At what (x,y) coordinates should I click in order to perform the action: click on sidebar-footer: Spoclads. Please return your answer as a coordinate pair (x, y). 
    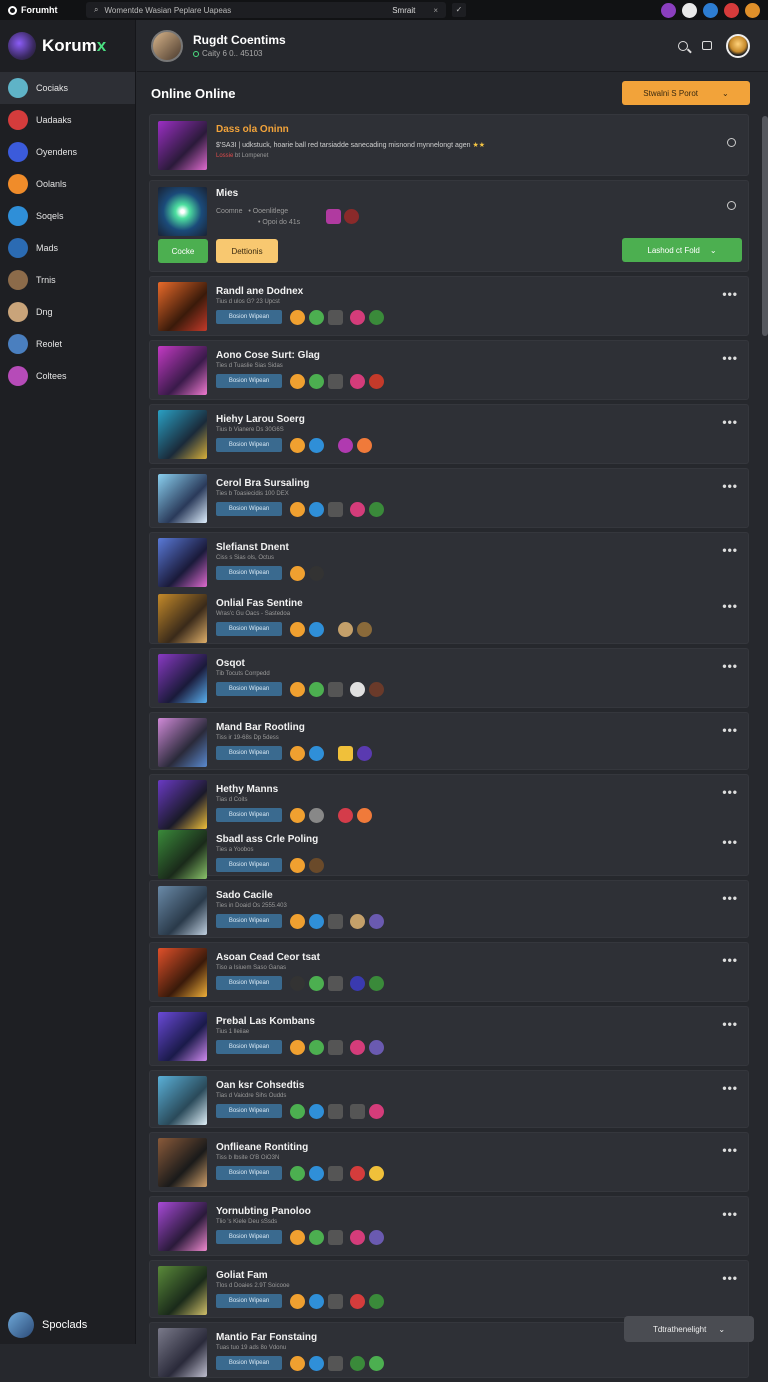
    Looking at the image, I should click on (68, 1325).